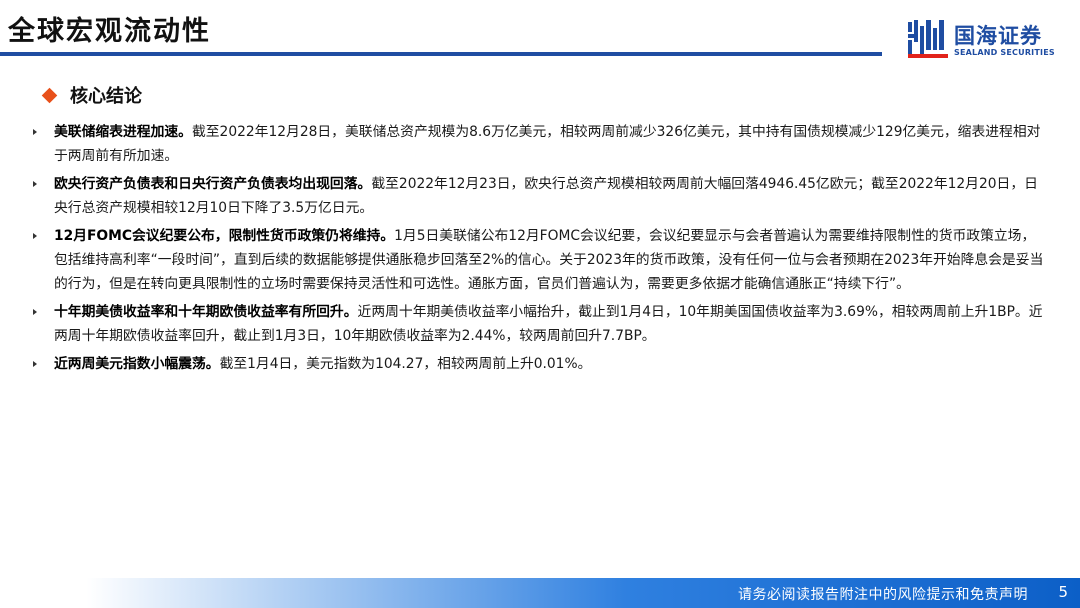  Describe the element at coordinates (441, 54) in the screenshot. I see `header-divider` at that location.